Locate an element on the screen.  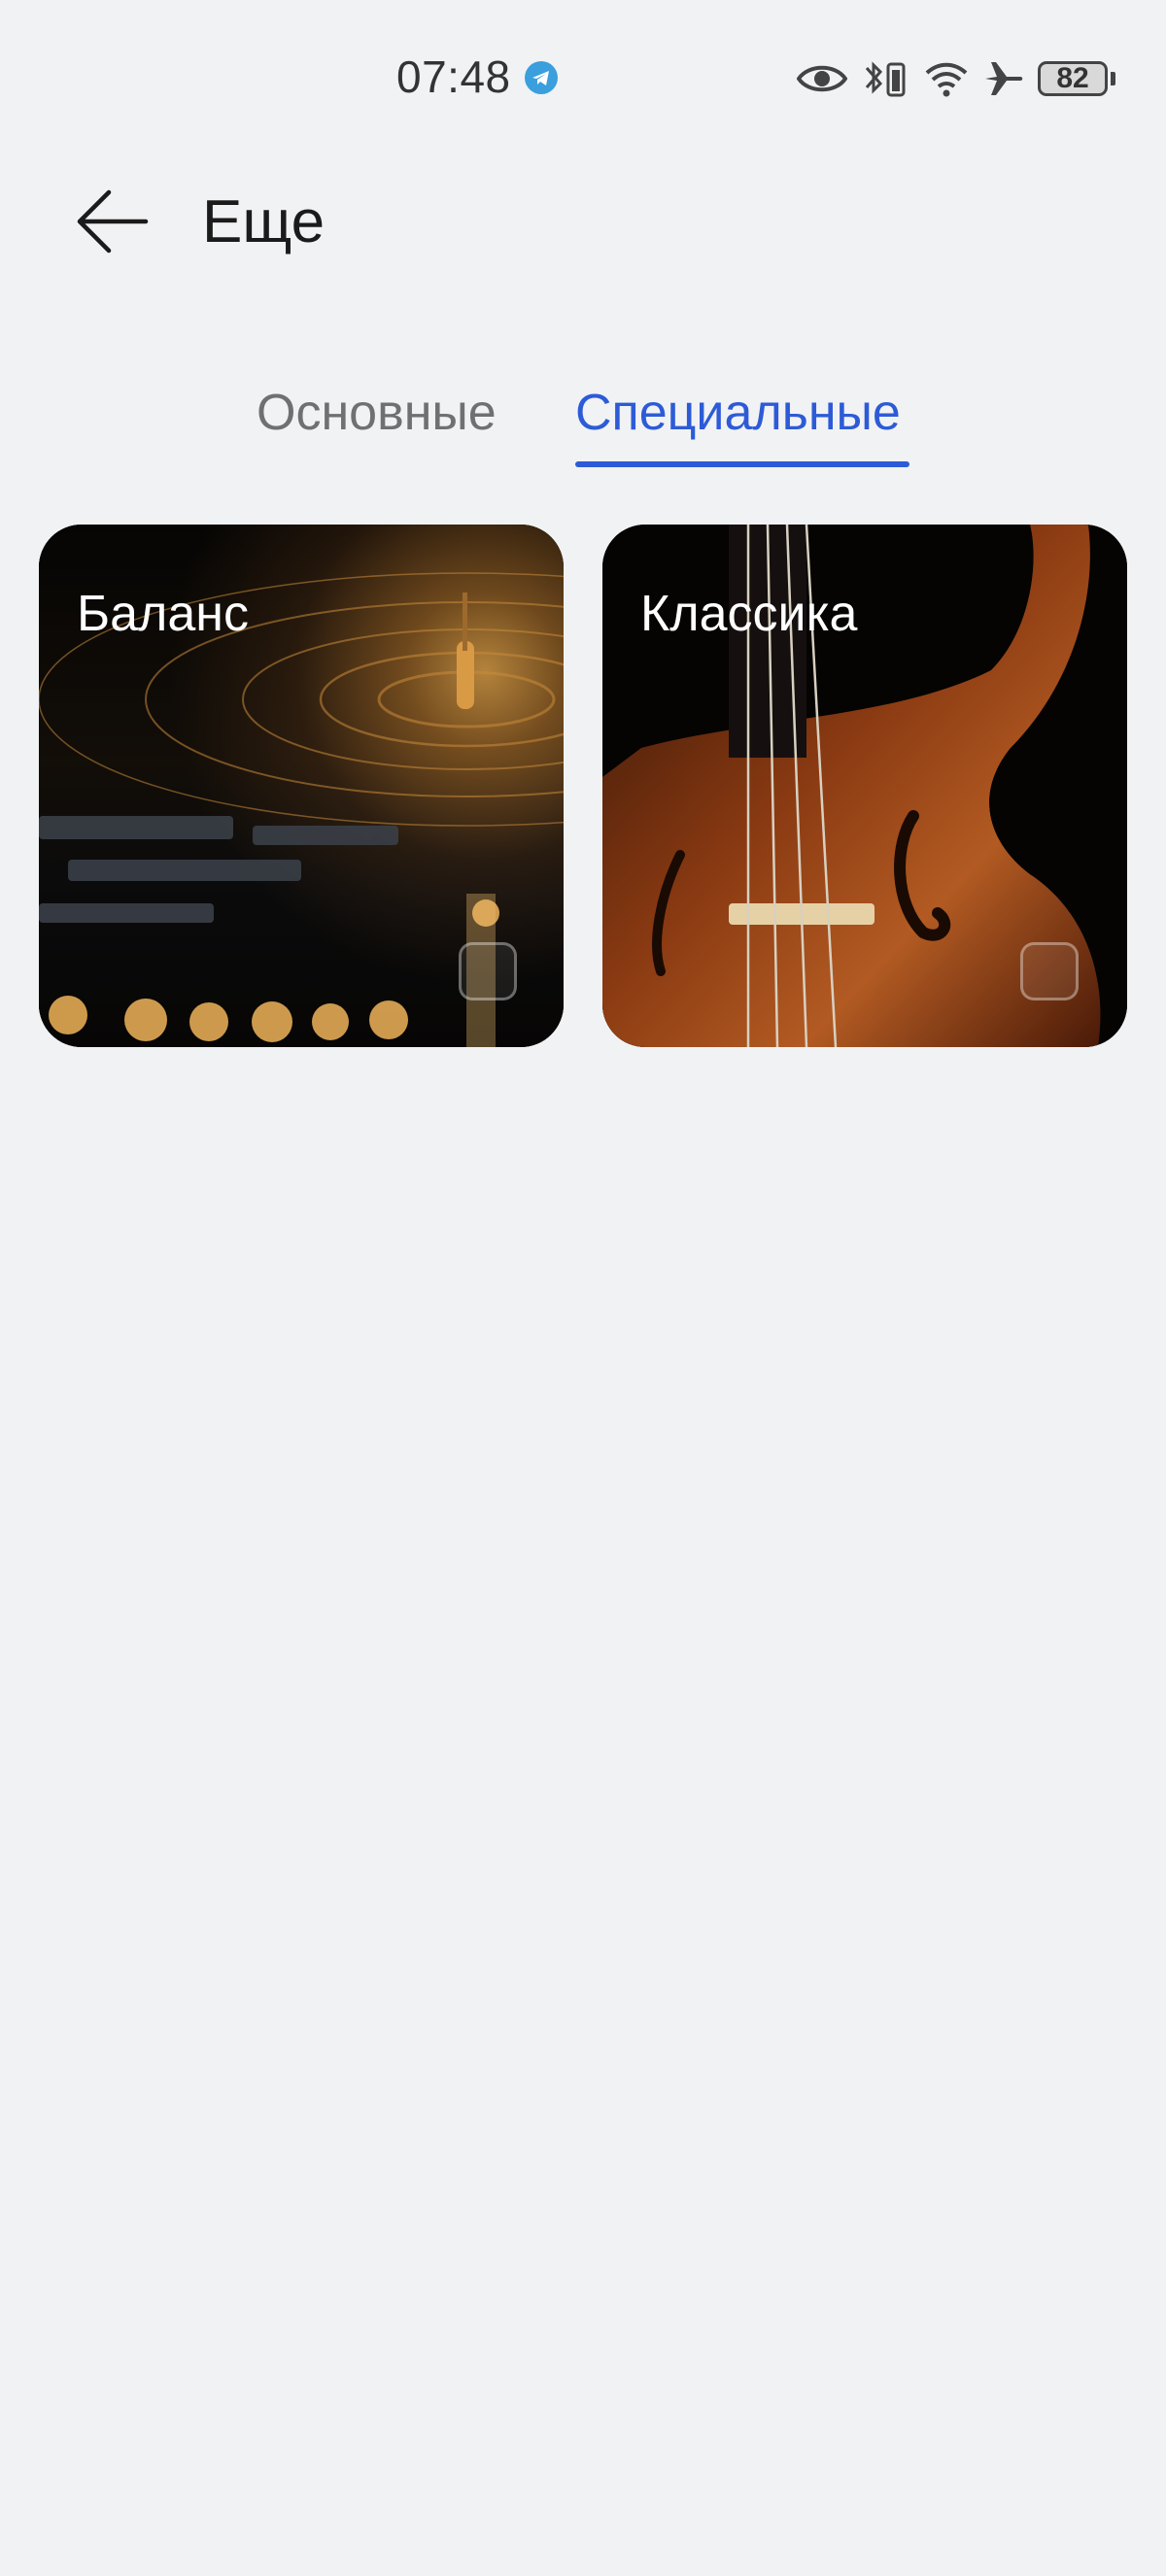
status-icons: 82 is located at coordinates (949, 78).